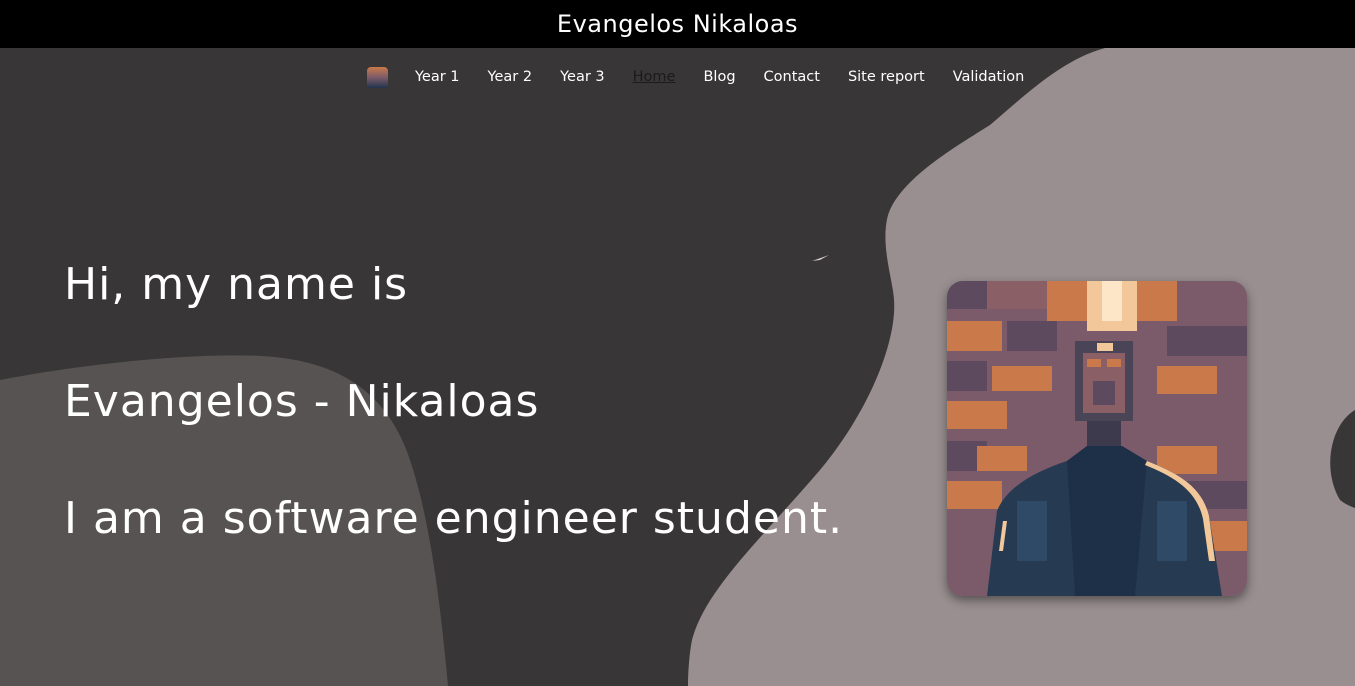 The height and width of the screenshot is (686, 1355). What do you see at coordinates (719, 77) in the screenshot?
I see `nav-item-blog: Blog` at bounding box center [719, 77].